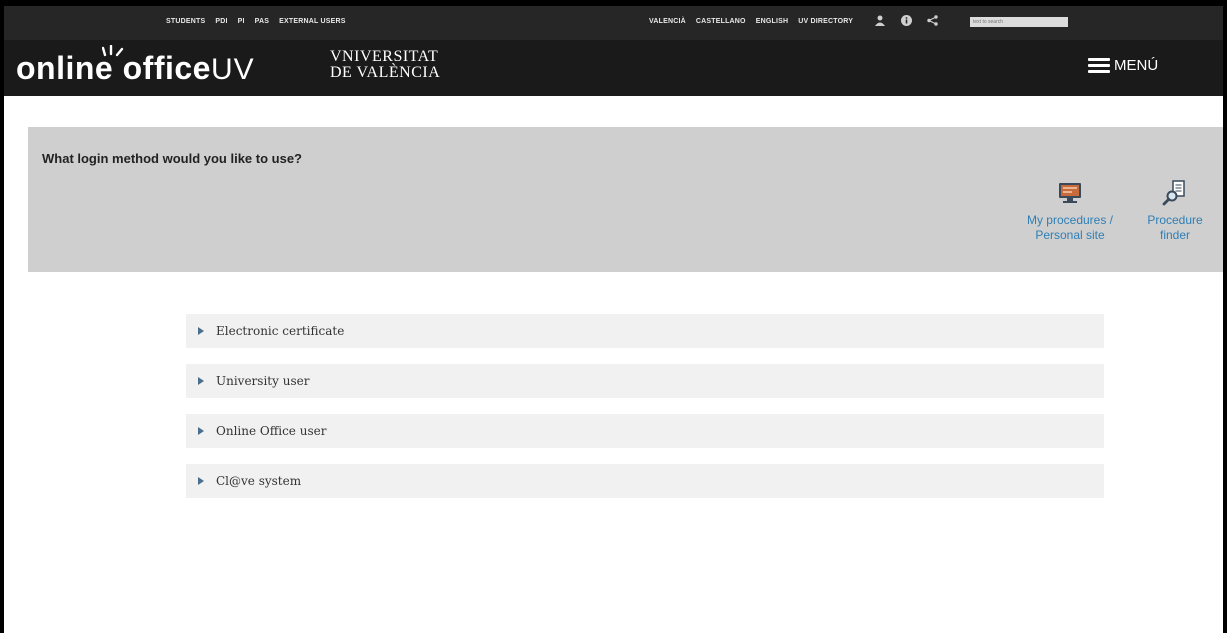 The height and width of the screenshot is (633, 1227). What do you see at coordinates (1099, 65) in the screenshot?
I see `hamburger-icon` at bounding box center [1099, 65].